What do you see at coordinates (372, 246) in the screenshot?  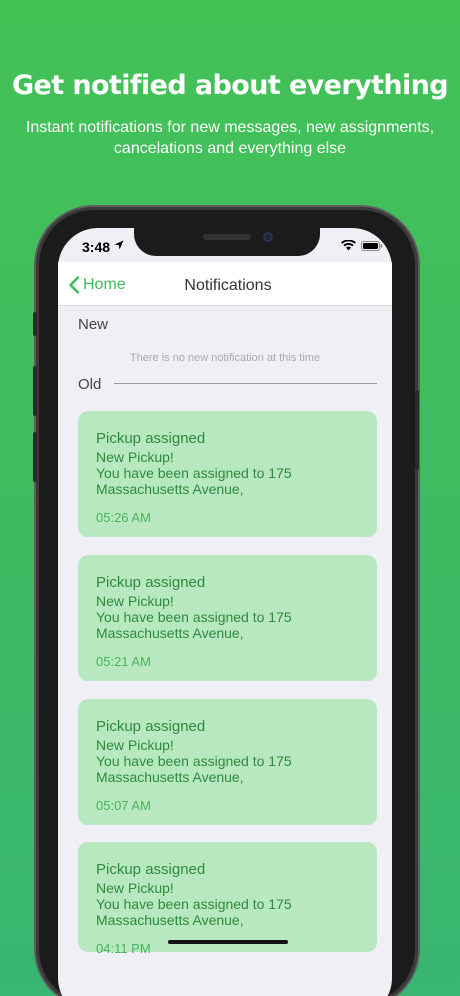 I see `battery-icon` at bounding box center [372, 246].